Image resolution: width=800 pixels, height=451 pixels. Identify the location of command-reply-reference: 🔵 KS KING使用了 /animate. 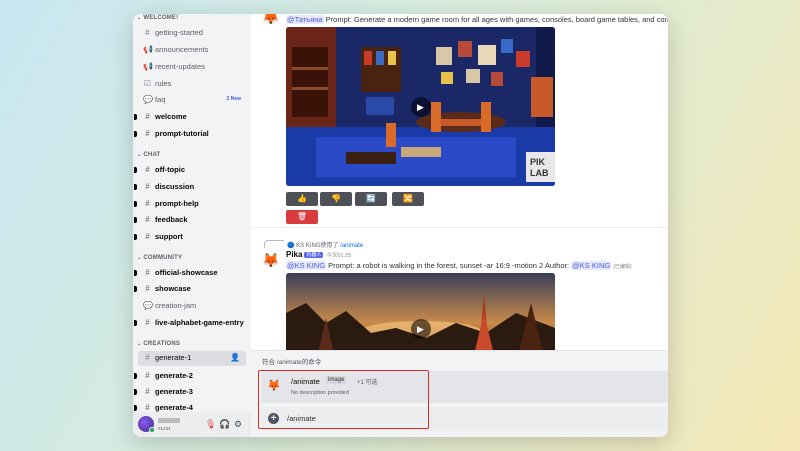
(325, 244).